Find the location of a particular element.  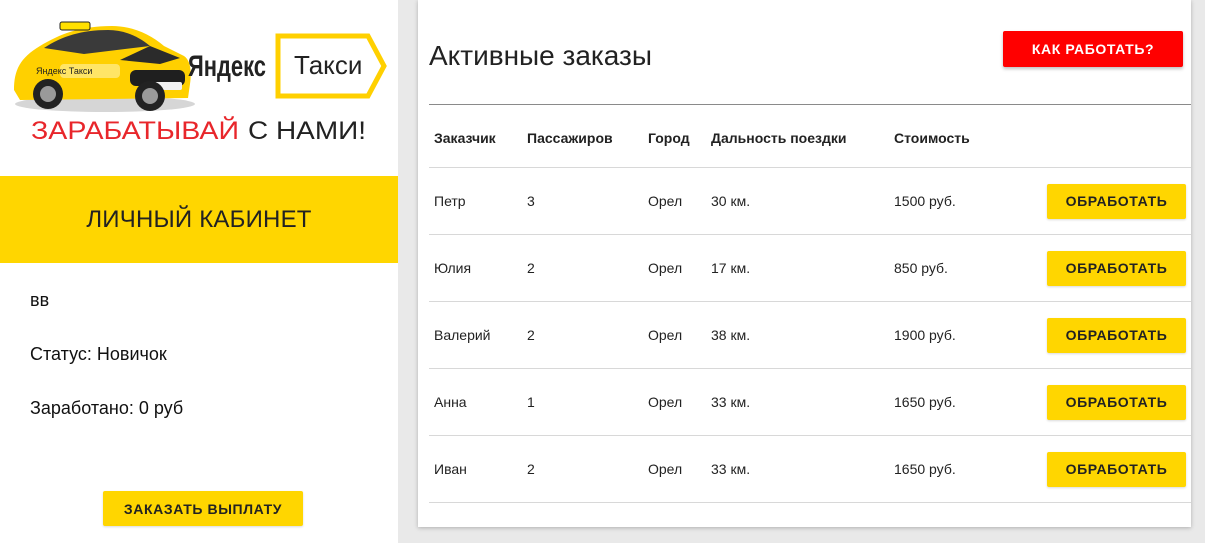

column-header-passengers: Пассажиров is located at coordinates (582, 138).